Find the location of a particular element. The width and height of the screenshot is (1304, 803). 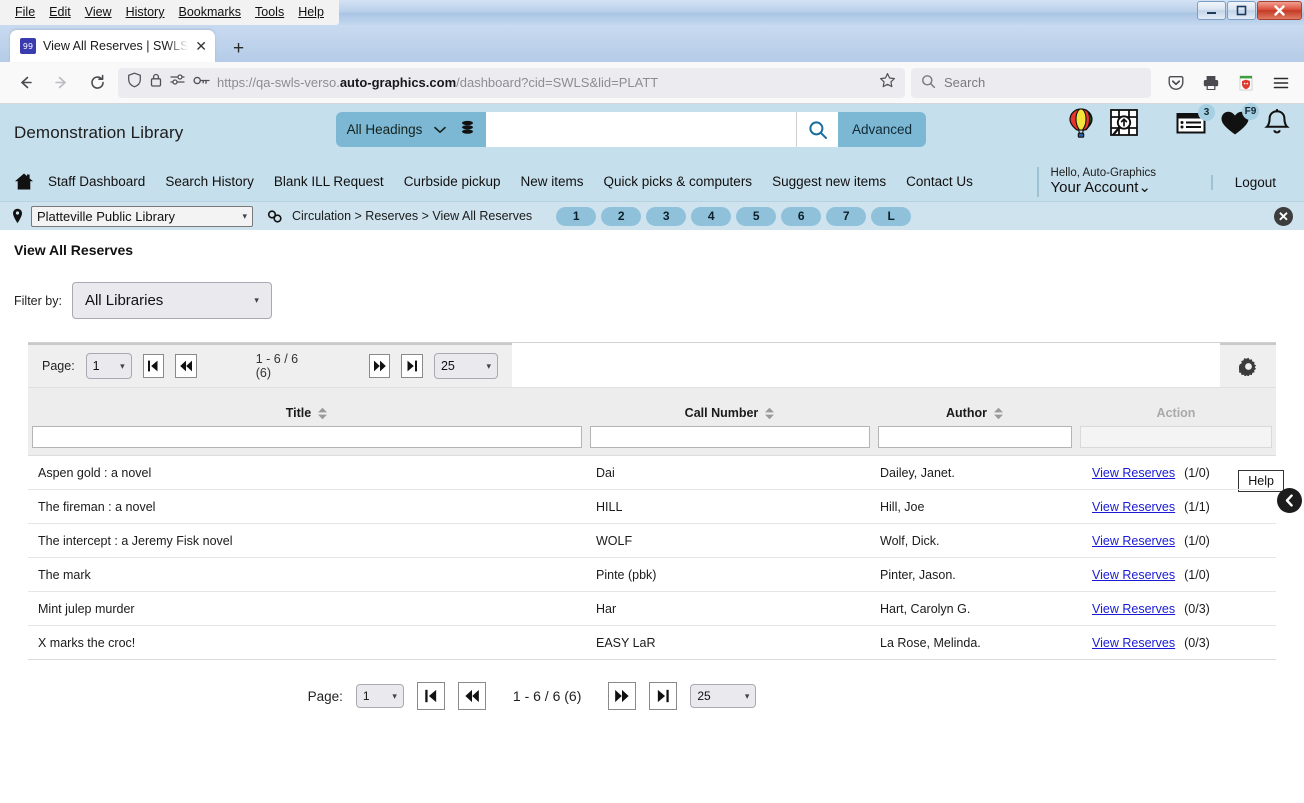

bookmark-star-icon is located at coordinates (887, 83).